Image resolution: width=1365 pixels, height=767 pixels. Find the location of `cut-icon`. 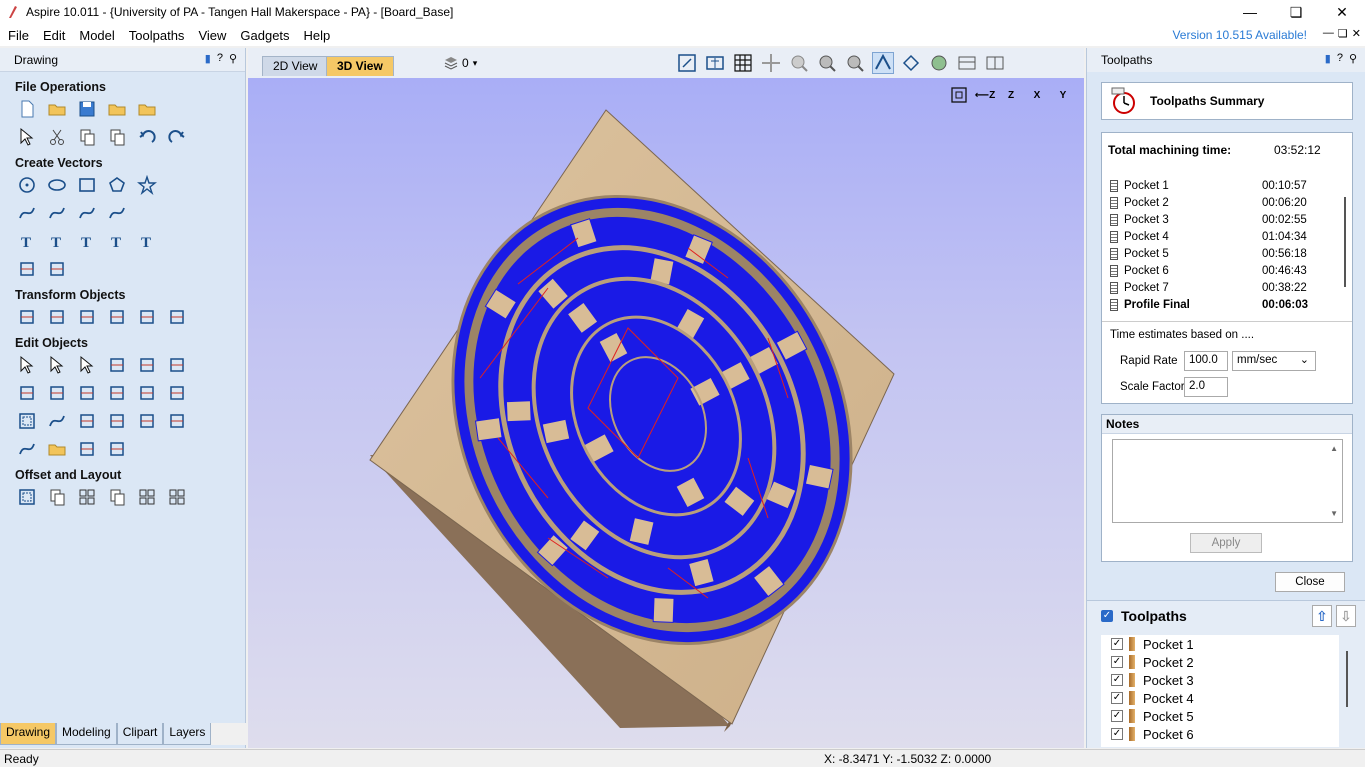

cut-icon is located at coordinates (57, 137).